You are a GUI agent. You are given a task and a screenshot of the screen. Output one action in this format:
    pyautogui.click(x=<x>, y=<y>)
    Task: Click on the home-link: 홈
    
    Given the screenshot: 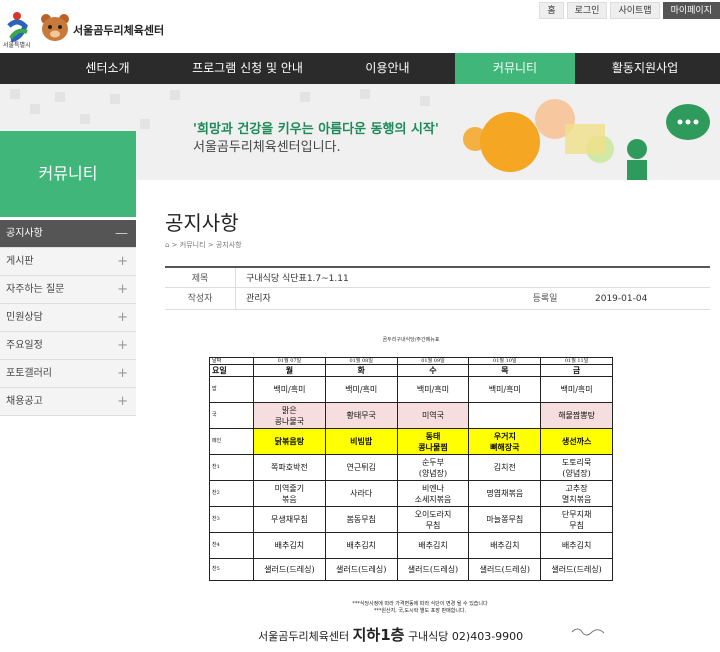 What is the action you would take?
    pyautogui.click(x=551, y=10)
    